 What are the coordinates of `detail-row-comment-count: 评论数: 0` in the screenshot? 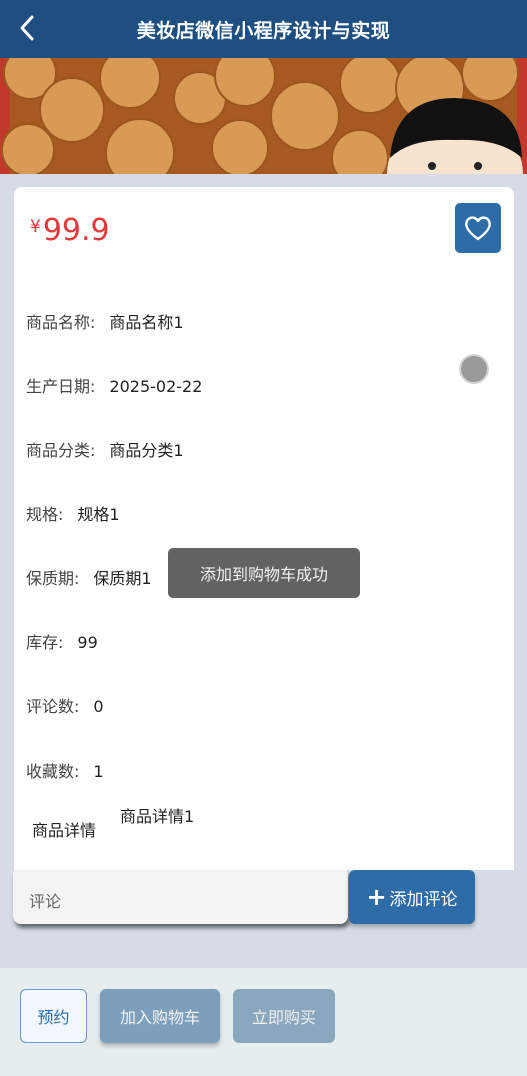 It's located at (65, 706).